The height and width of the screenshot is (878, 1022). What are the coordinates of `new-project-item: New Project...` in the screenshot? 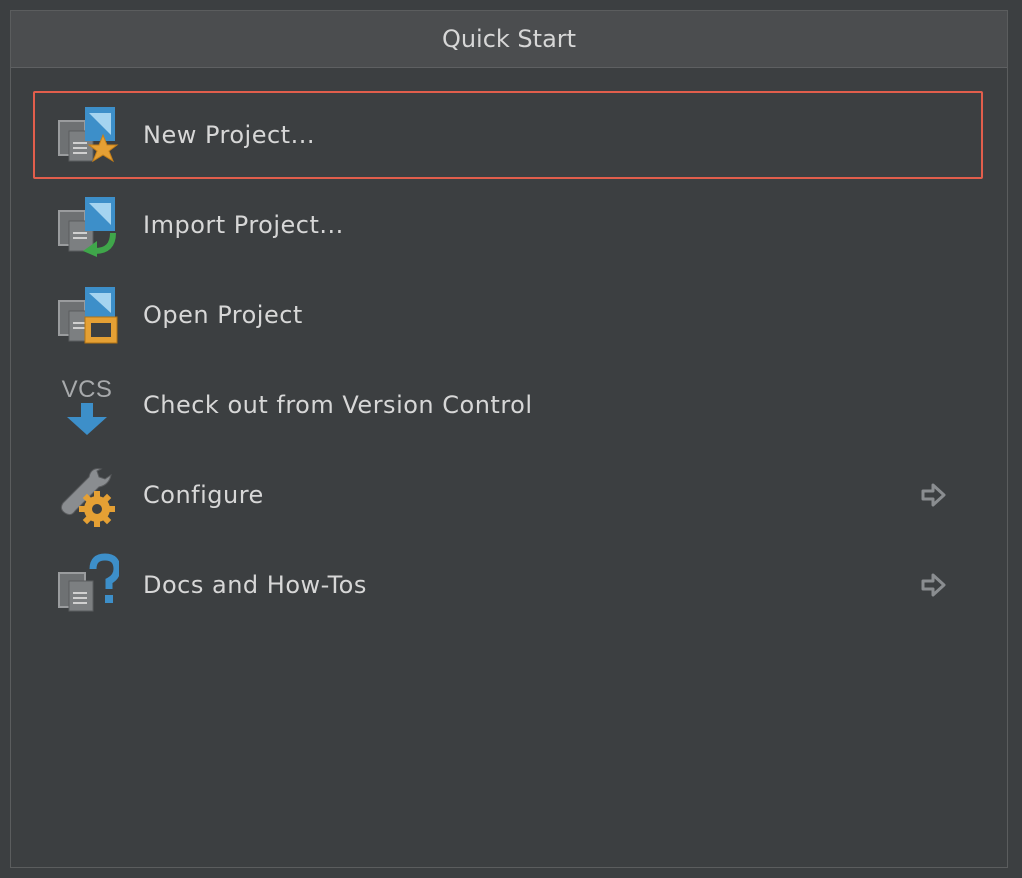 It's located at (508, 135).